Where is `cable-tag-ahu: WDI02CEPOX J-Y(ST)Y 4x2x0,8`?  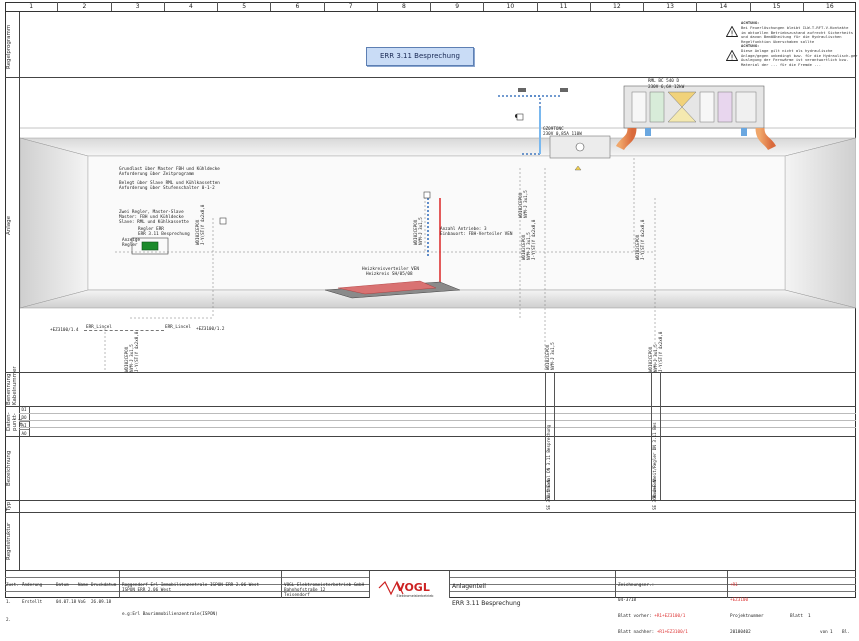 cable-tag-ahu: WDI02CEPOX J-Y(ST)Y 4x2x0,8 is located at coordinates (640, 239).